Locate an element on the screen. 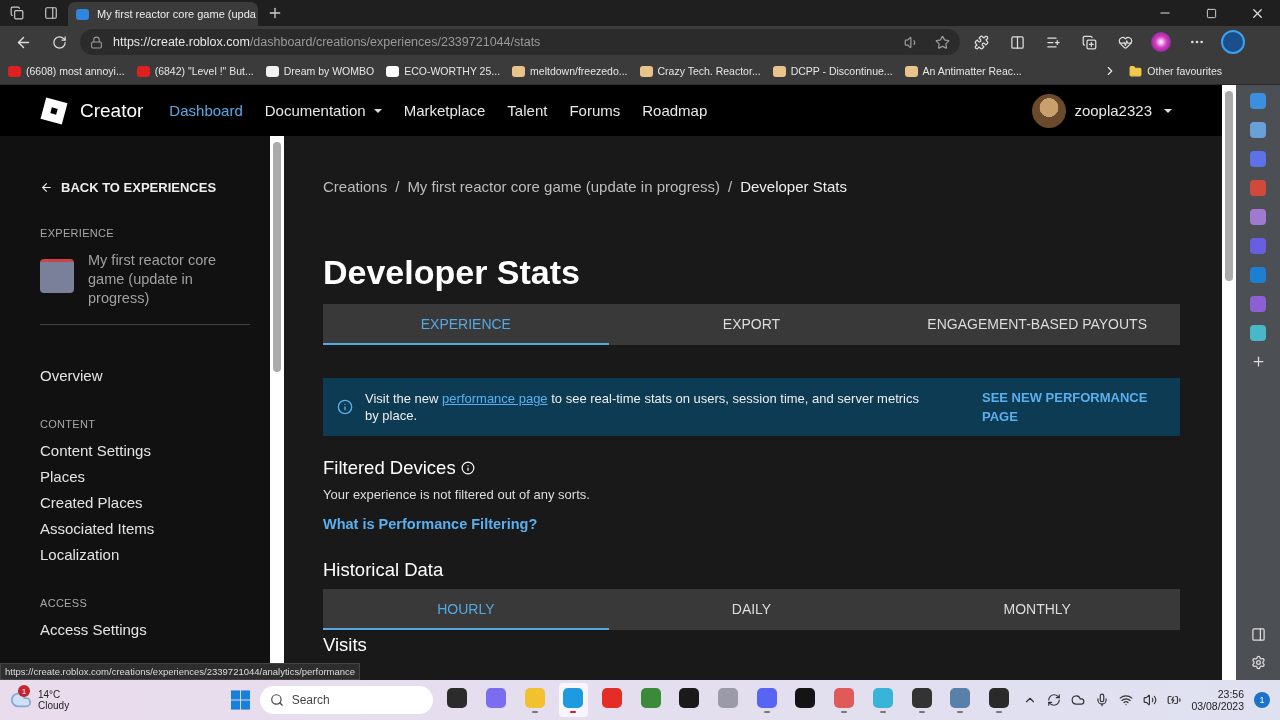  bookmark: Dream by WOMBO is located at coordinates (320, 71).